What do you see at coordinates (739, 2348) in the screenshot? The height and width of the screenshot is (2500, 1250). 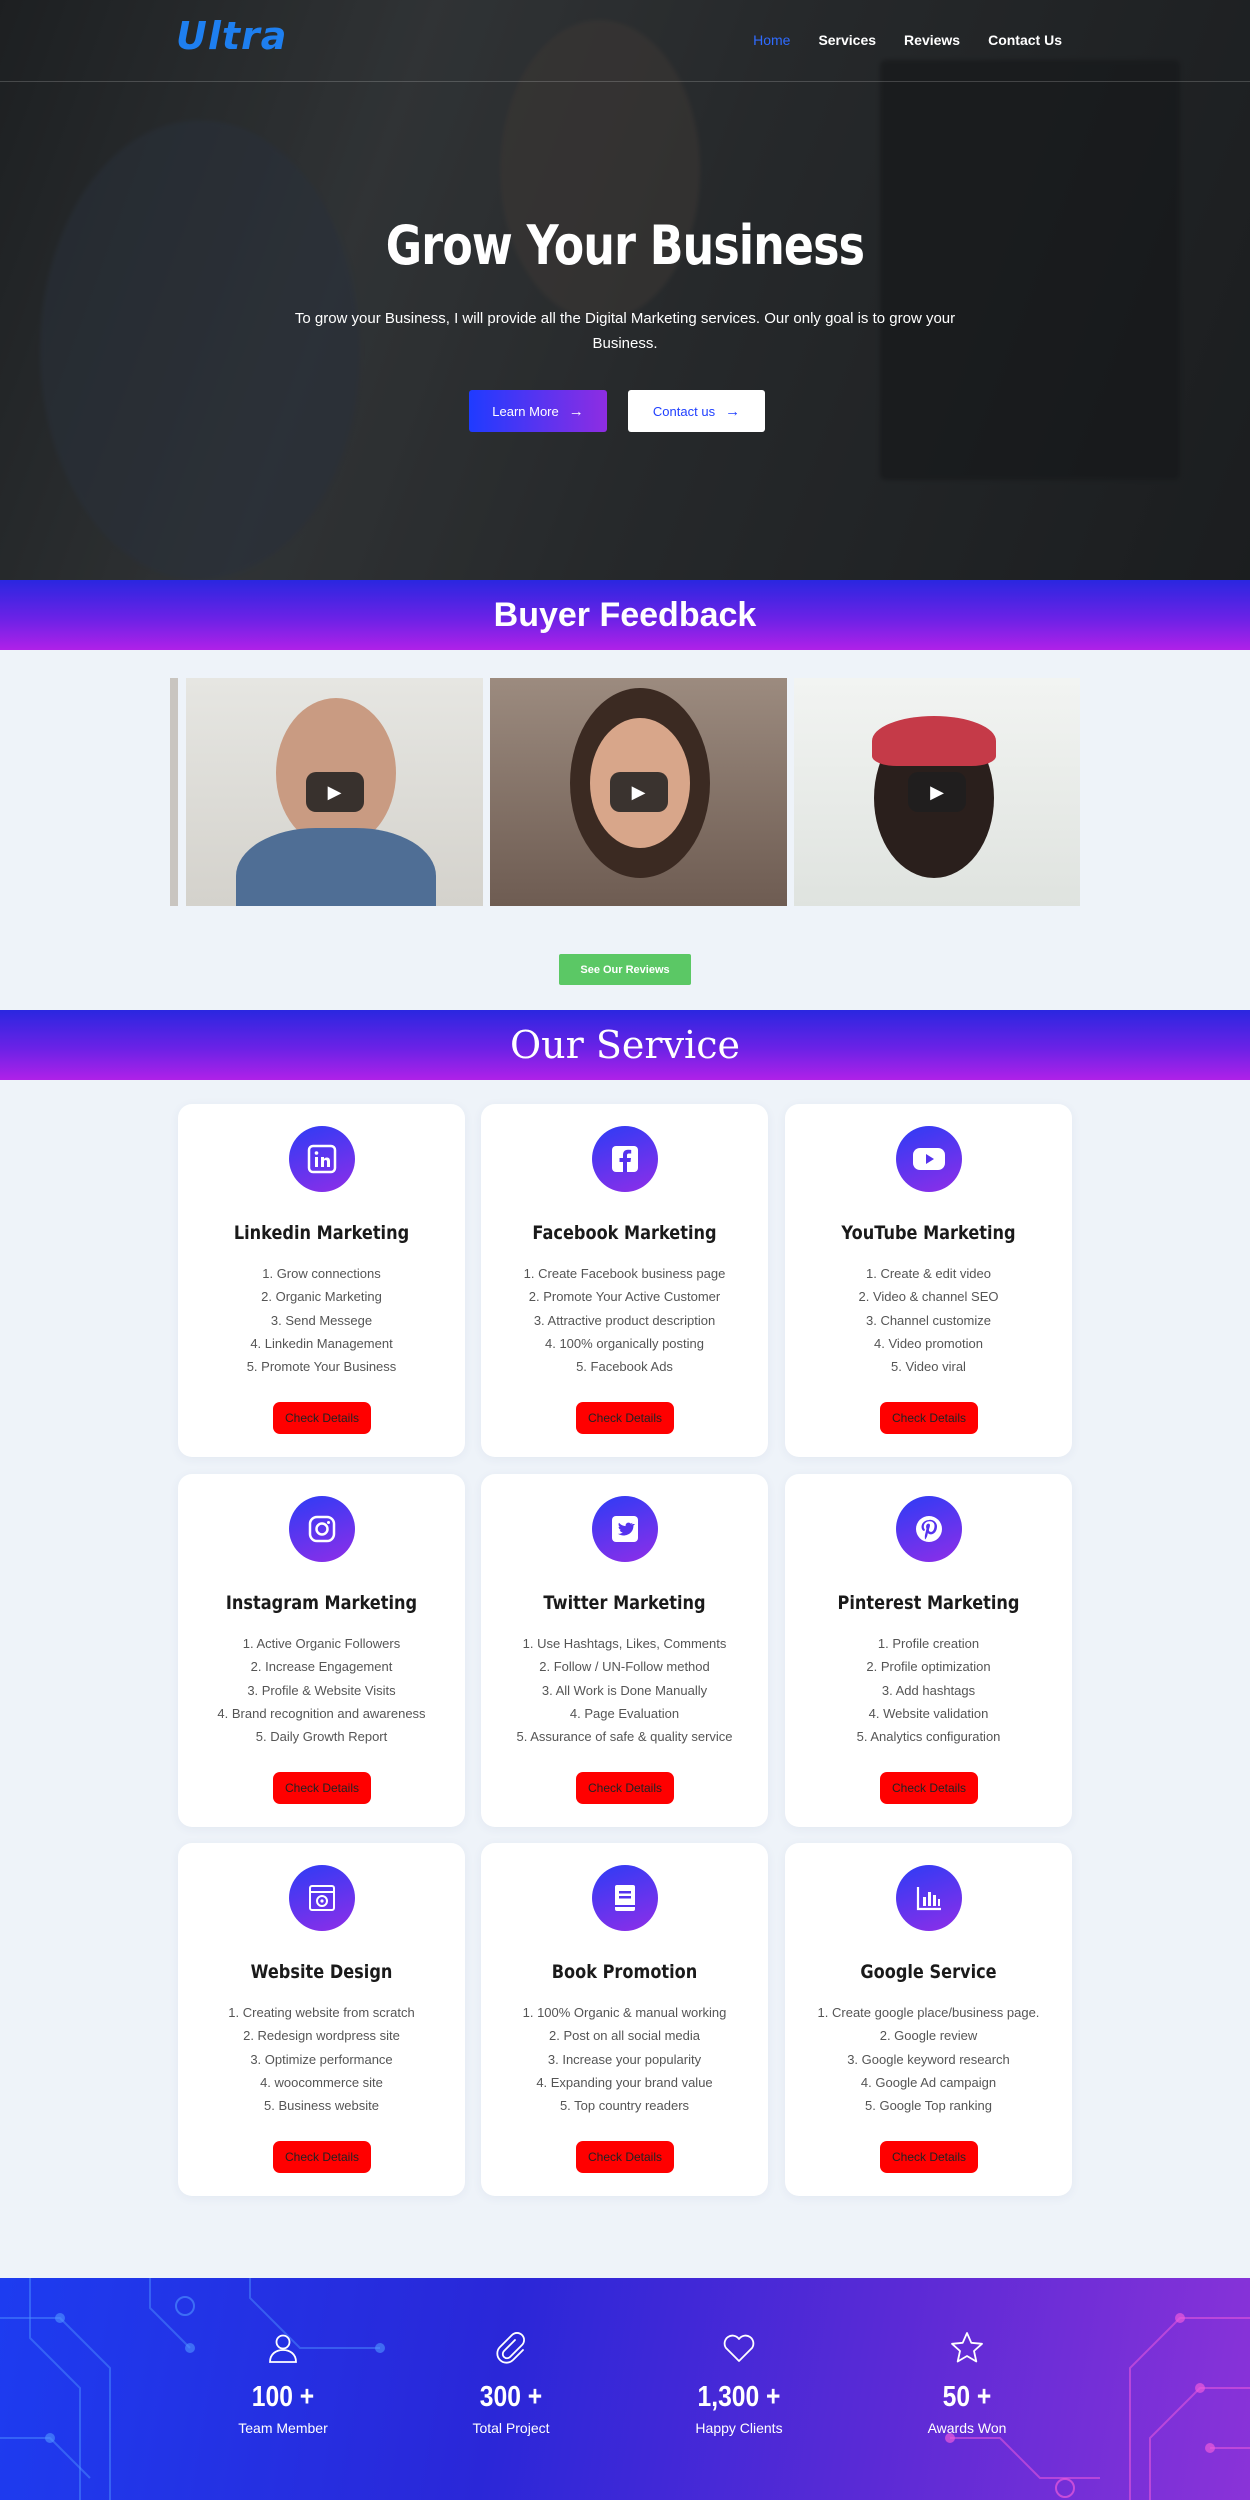 I see `heart-icon` at bounding box center [739, 2348].